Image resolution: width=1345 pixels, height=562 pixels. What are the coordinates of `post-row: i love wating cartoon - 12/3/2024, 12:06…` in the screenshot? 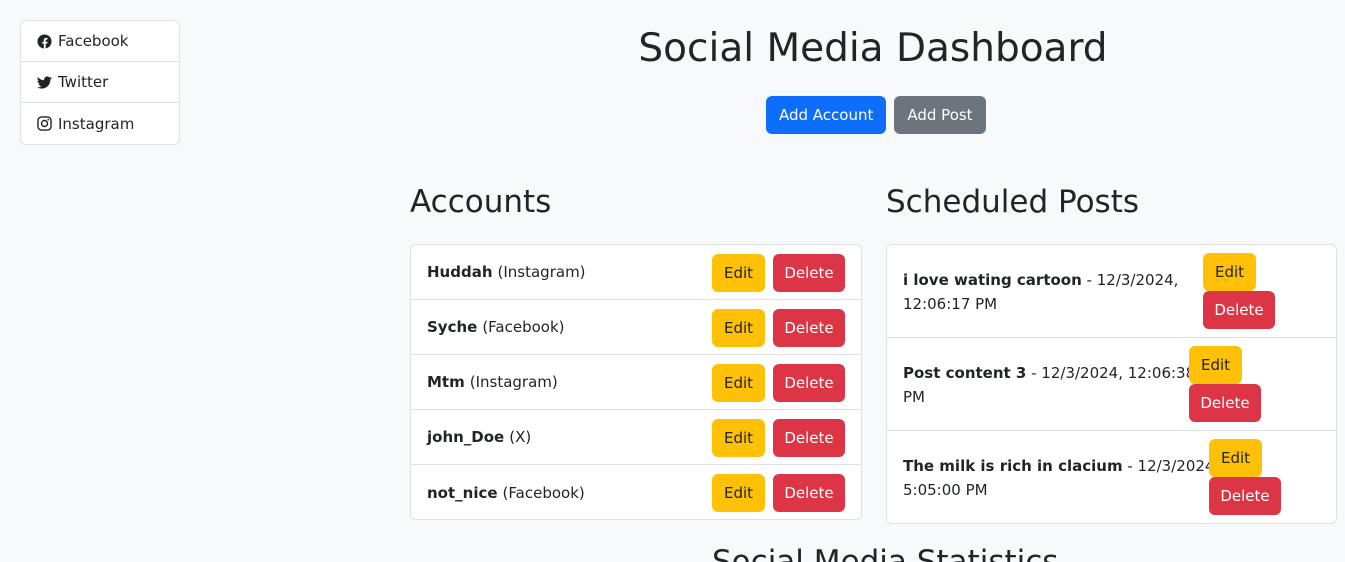 It's located at (1111, 291).